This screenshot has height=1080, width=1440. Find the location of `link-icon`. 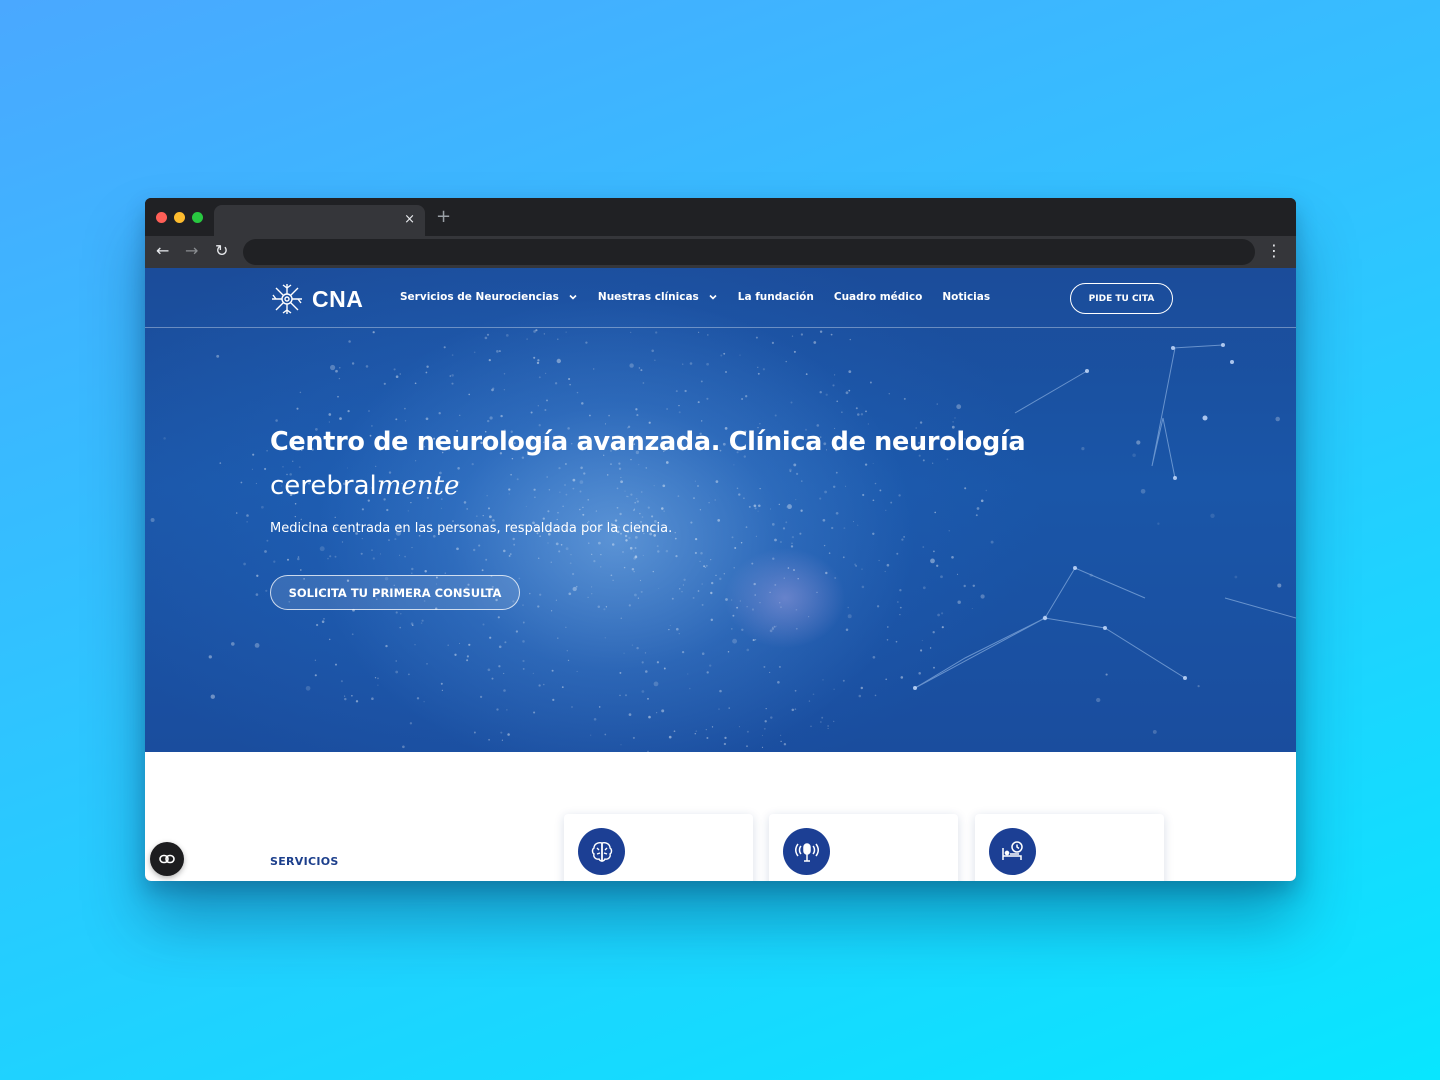

link-icon is located at coordinates (167, 859).